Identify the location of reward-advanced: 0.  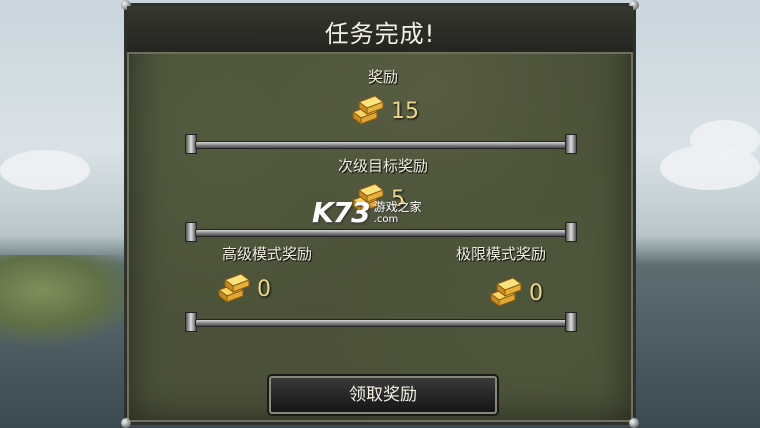
(242, 289).